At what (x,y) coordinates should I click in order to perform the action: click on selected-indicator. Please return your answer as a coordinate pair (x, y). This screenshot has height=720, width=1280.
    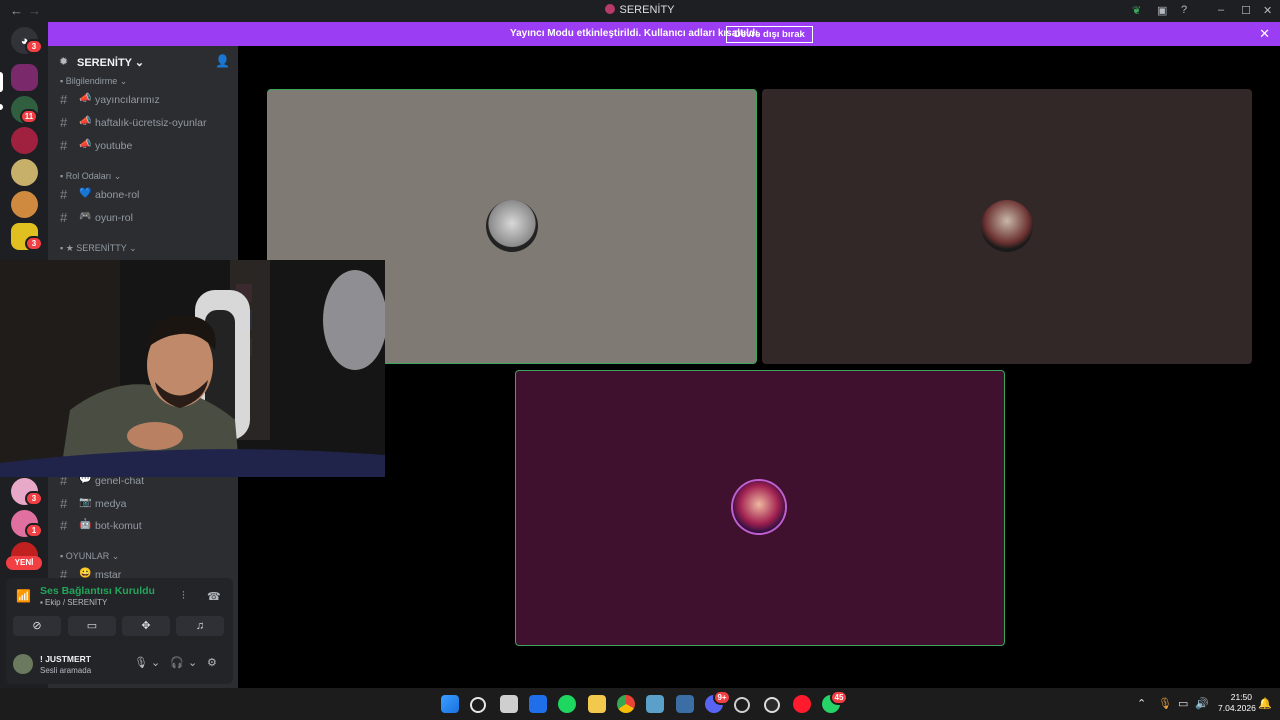
    Looking at the image, I should click on (1, 82).